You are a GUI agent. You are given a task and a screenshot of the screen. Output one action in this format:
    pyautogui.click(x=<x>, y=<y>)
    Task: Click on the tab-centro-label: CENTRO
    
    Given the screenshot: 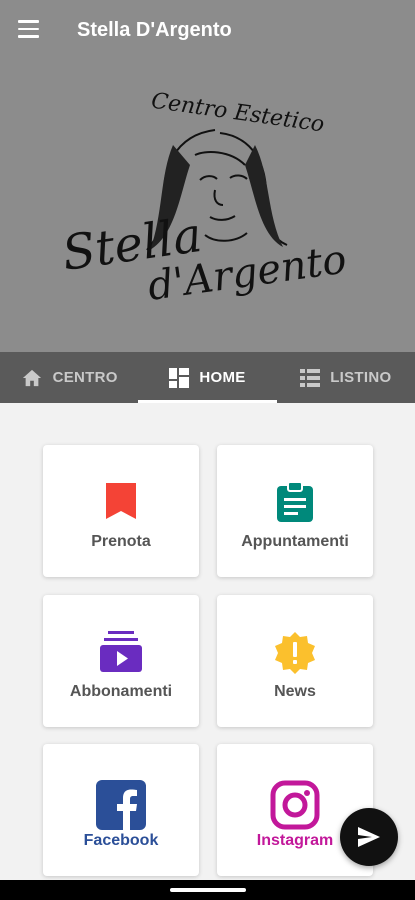 What is the action you would take?
    pyautogui.click(x=85, y=377)
    